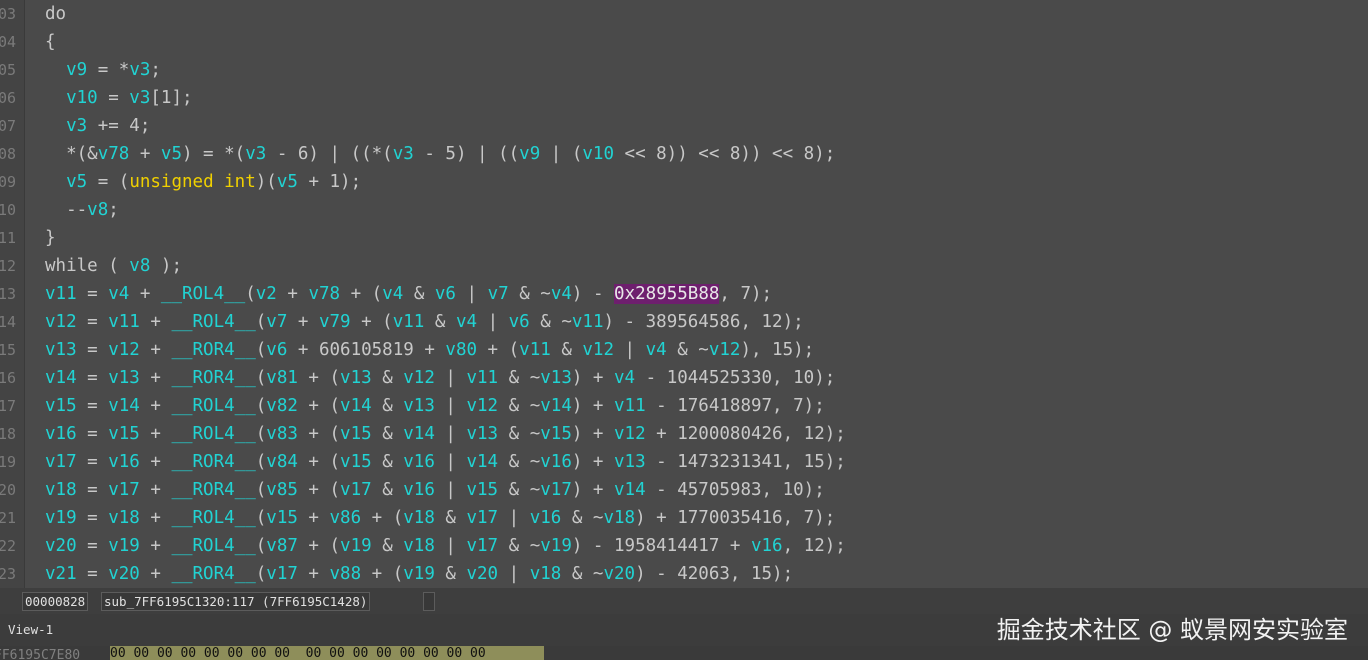  What do you see at coordinates (335, 322) in the screenshot?
I see `identifier-token: v79` at bounding box center [335, 322].